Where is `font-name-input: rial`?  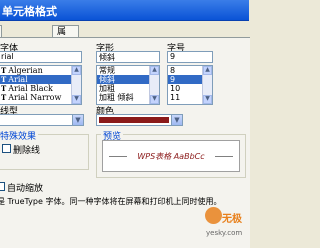
font-name-input: rial is located at coordinates (41, 57).